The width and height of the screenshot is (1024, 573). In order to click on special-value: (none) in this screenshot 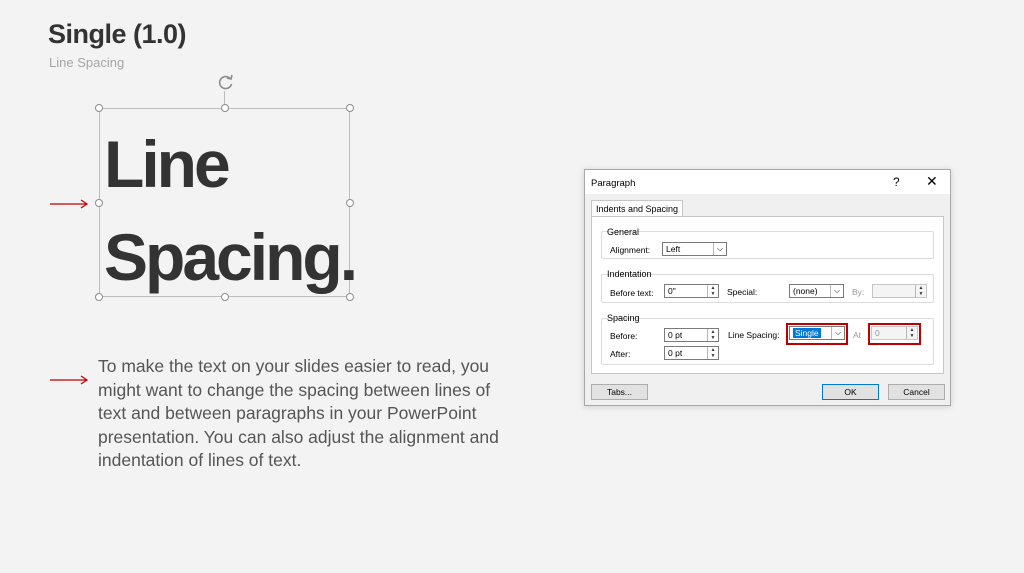, I will do `click(805, 291)`.